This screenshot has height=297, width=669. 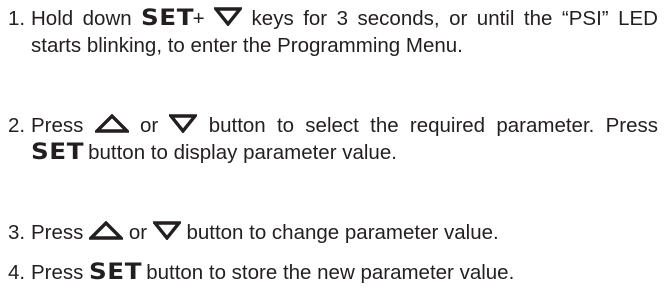 I want to click on step-text-b: button to display parameter value., so click(x=242, y=152).